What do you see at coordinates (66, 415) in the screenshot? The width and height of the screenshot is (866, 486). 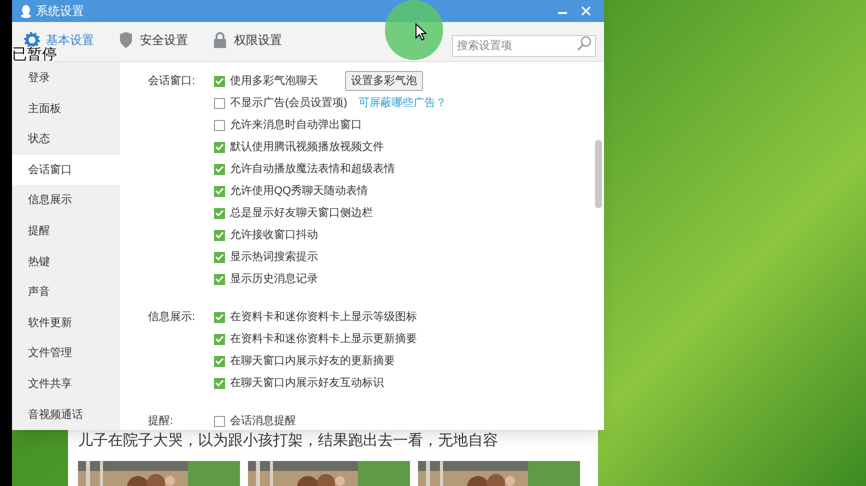 I see `sidebar-item: 音视频通话` at bounding box center [66, 415].